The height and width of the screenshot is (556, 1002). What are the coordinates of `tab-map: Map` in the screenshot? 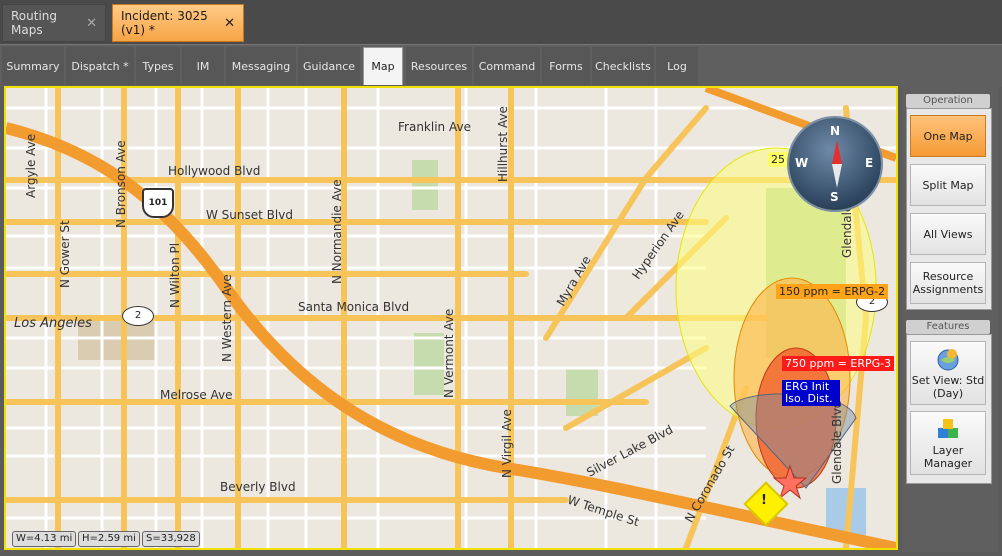 It's located at (383, 66).